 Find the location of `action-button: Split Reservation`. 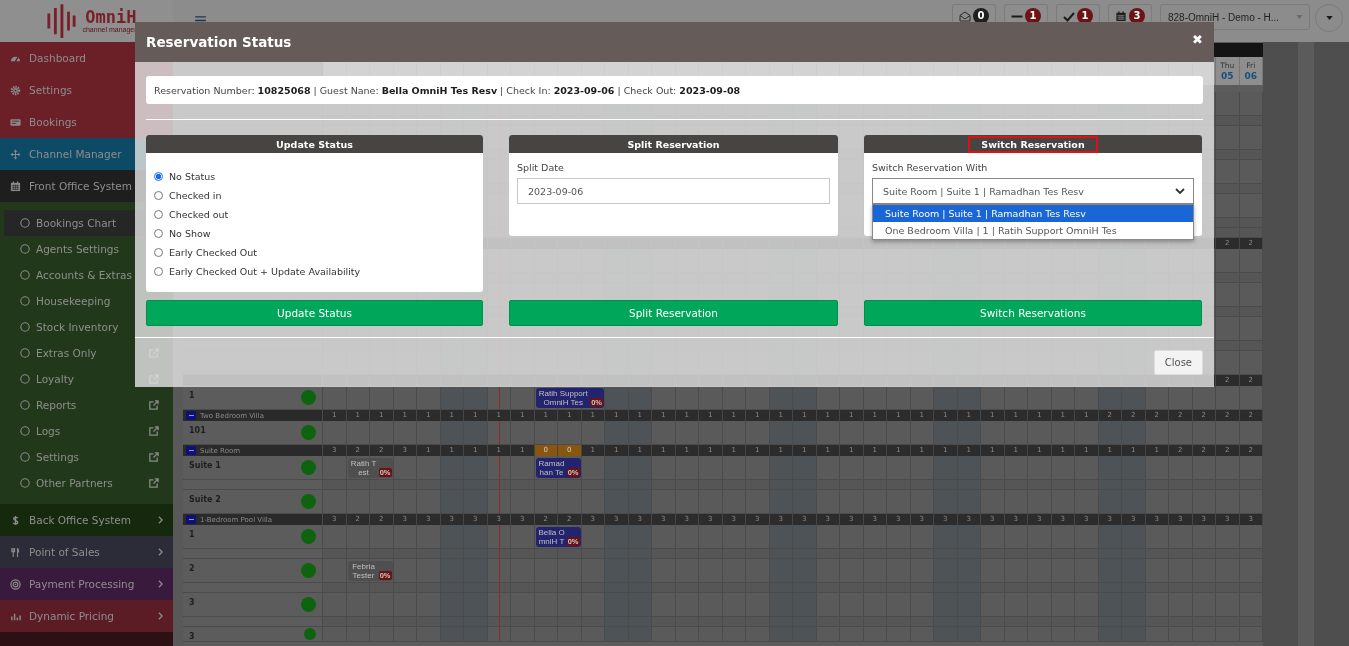

action-button: Split Reservation is located at coordinates (673, 313).